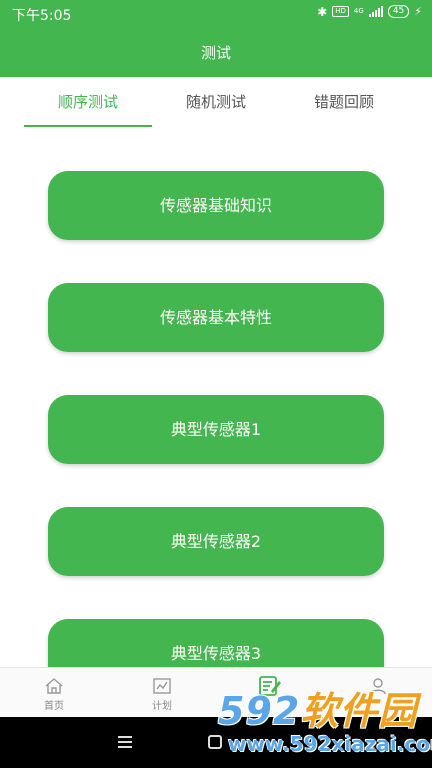 This screenshot has height=768, width=432. What do you see at coordinates (358, 11) in the screenshot?
I see `network-label: 4G` at bounding box center [358, 11].